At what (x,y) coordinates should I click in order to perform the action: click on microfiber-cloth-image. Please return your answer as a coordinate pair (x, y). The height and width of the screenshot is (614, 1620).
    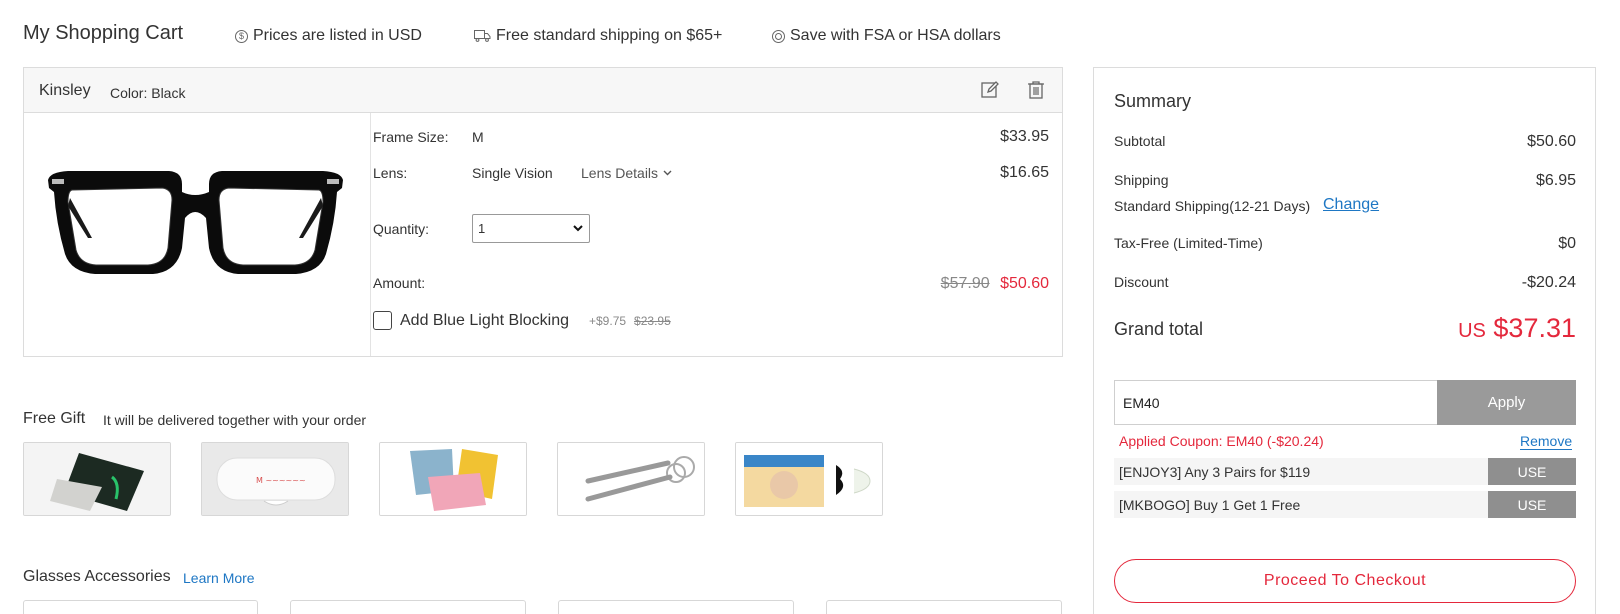
    Looking at the image, I should click on (453, 479).